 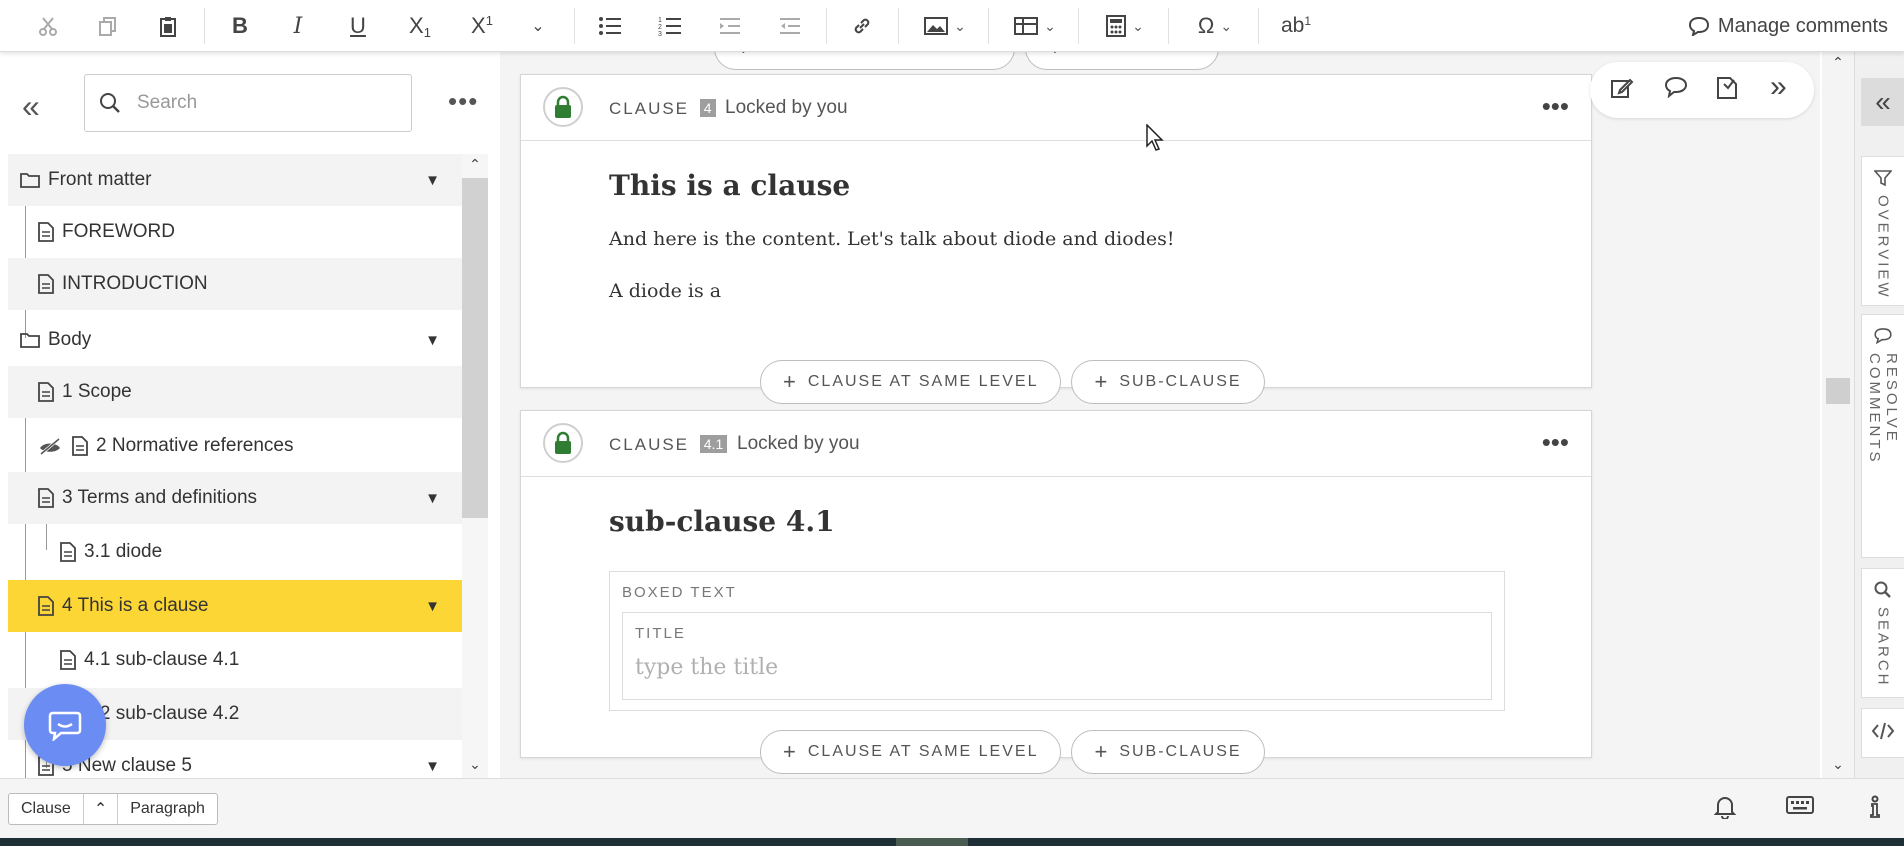 What do you see at coordinates (482, 26) in the screenshot?
I see `superscript-icon: X1` at bounding box center [482, 26].